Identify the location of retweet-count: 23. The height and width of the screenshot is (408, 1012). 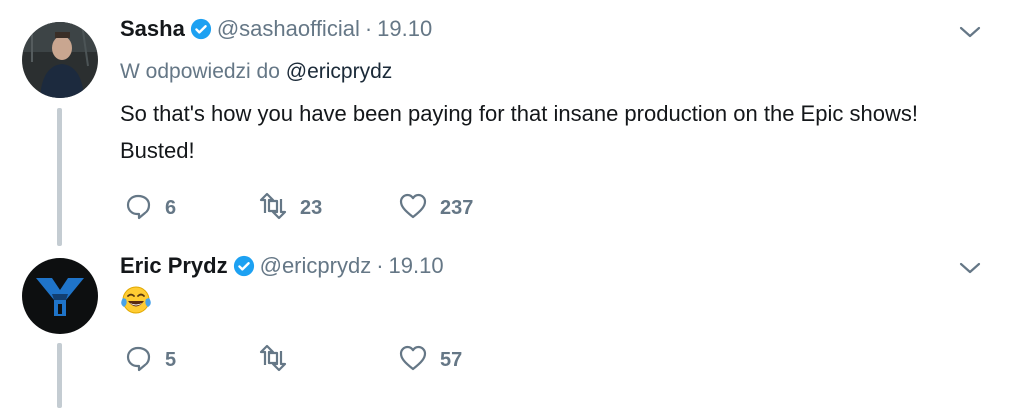
(311, 208).